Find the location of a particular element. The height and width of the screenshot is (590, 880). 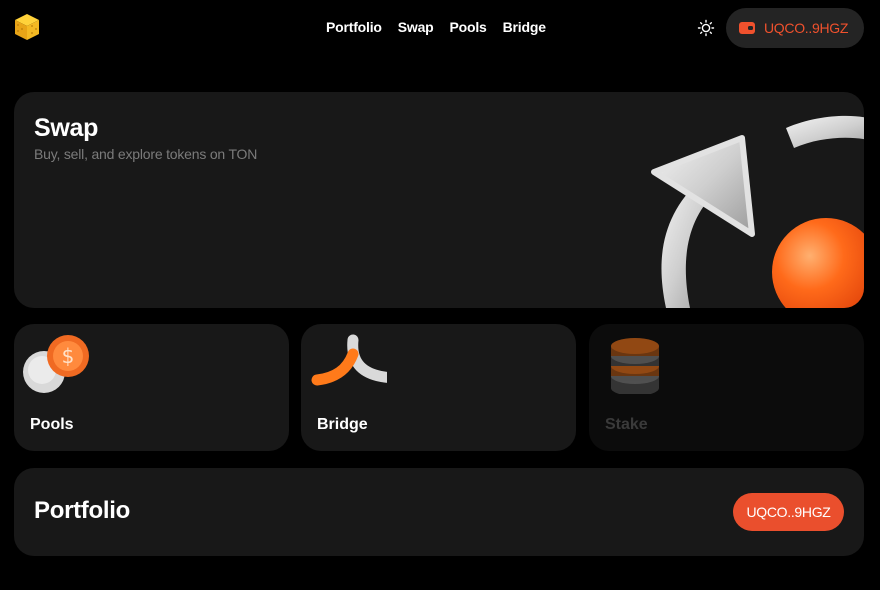

portfolio-address-button: UQCO..9HGZ is located at coordinates (788, 512).